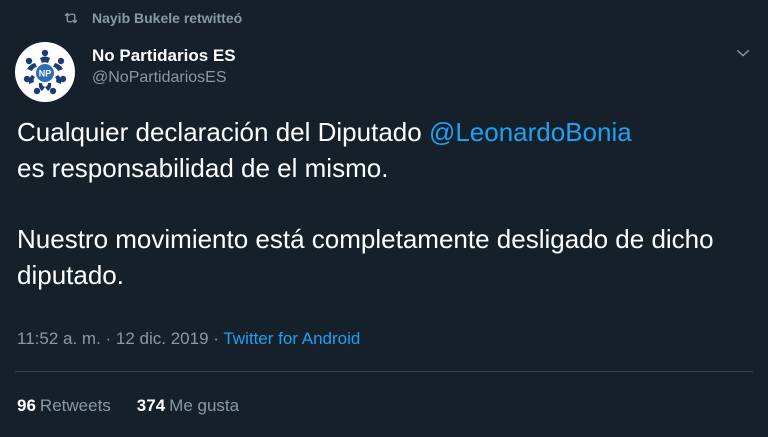 The width and height of the screenshot is (768, 437). I want to click on retweet-context: Nayib Bukele retwitteó, so click(152, 18).